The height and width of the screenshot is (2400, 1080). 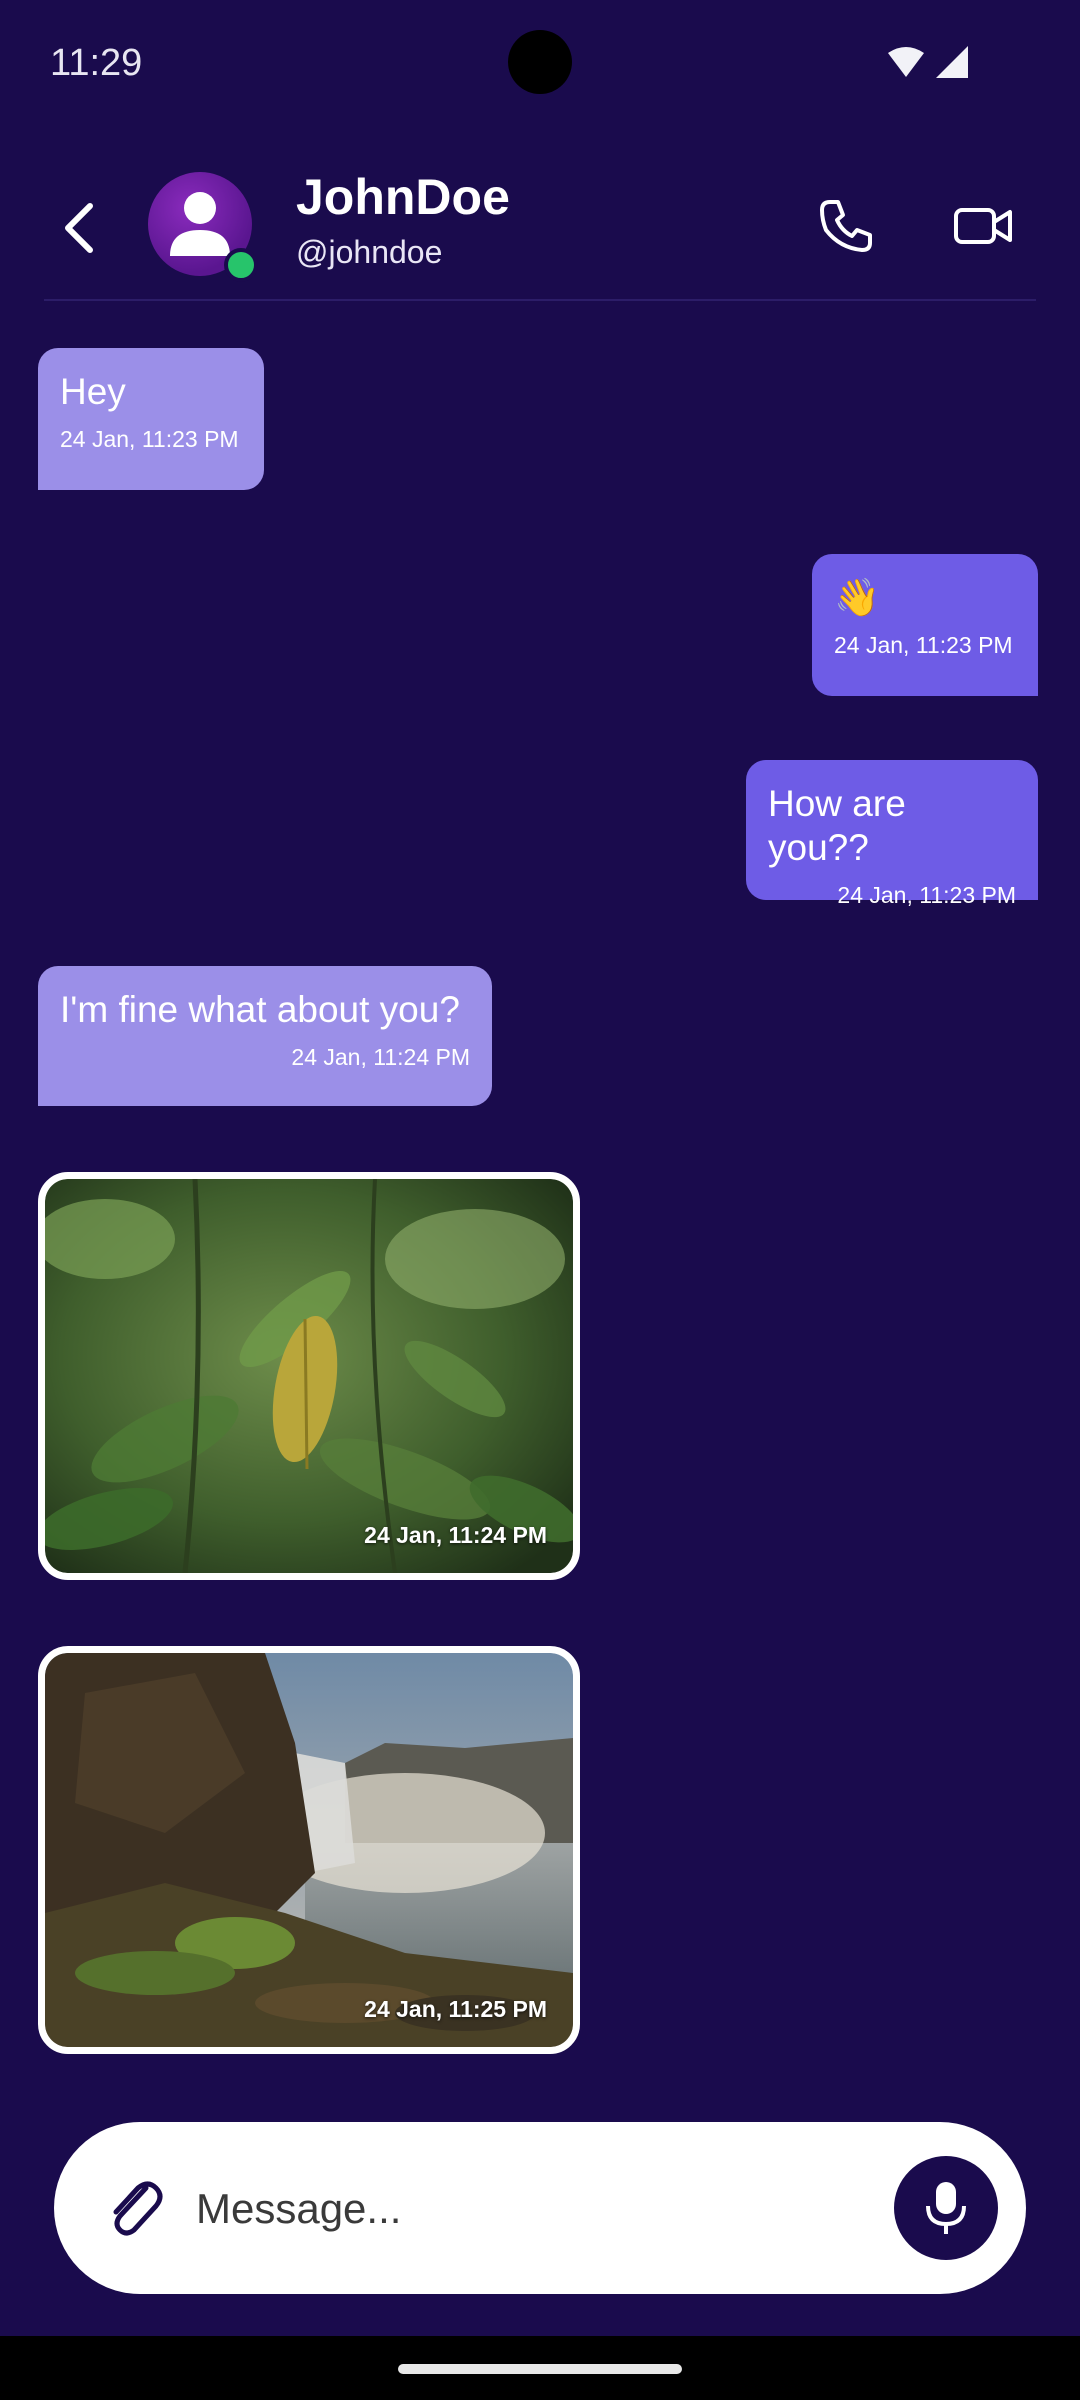 What do you see at coordinates (455, 1535) in the screenshot?
I see `photo-time: 24 Jan, 11:24 PM` at bounding box center [455, 1535].